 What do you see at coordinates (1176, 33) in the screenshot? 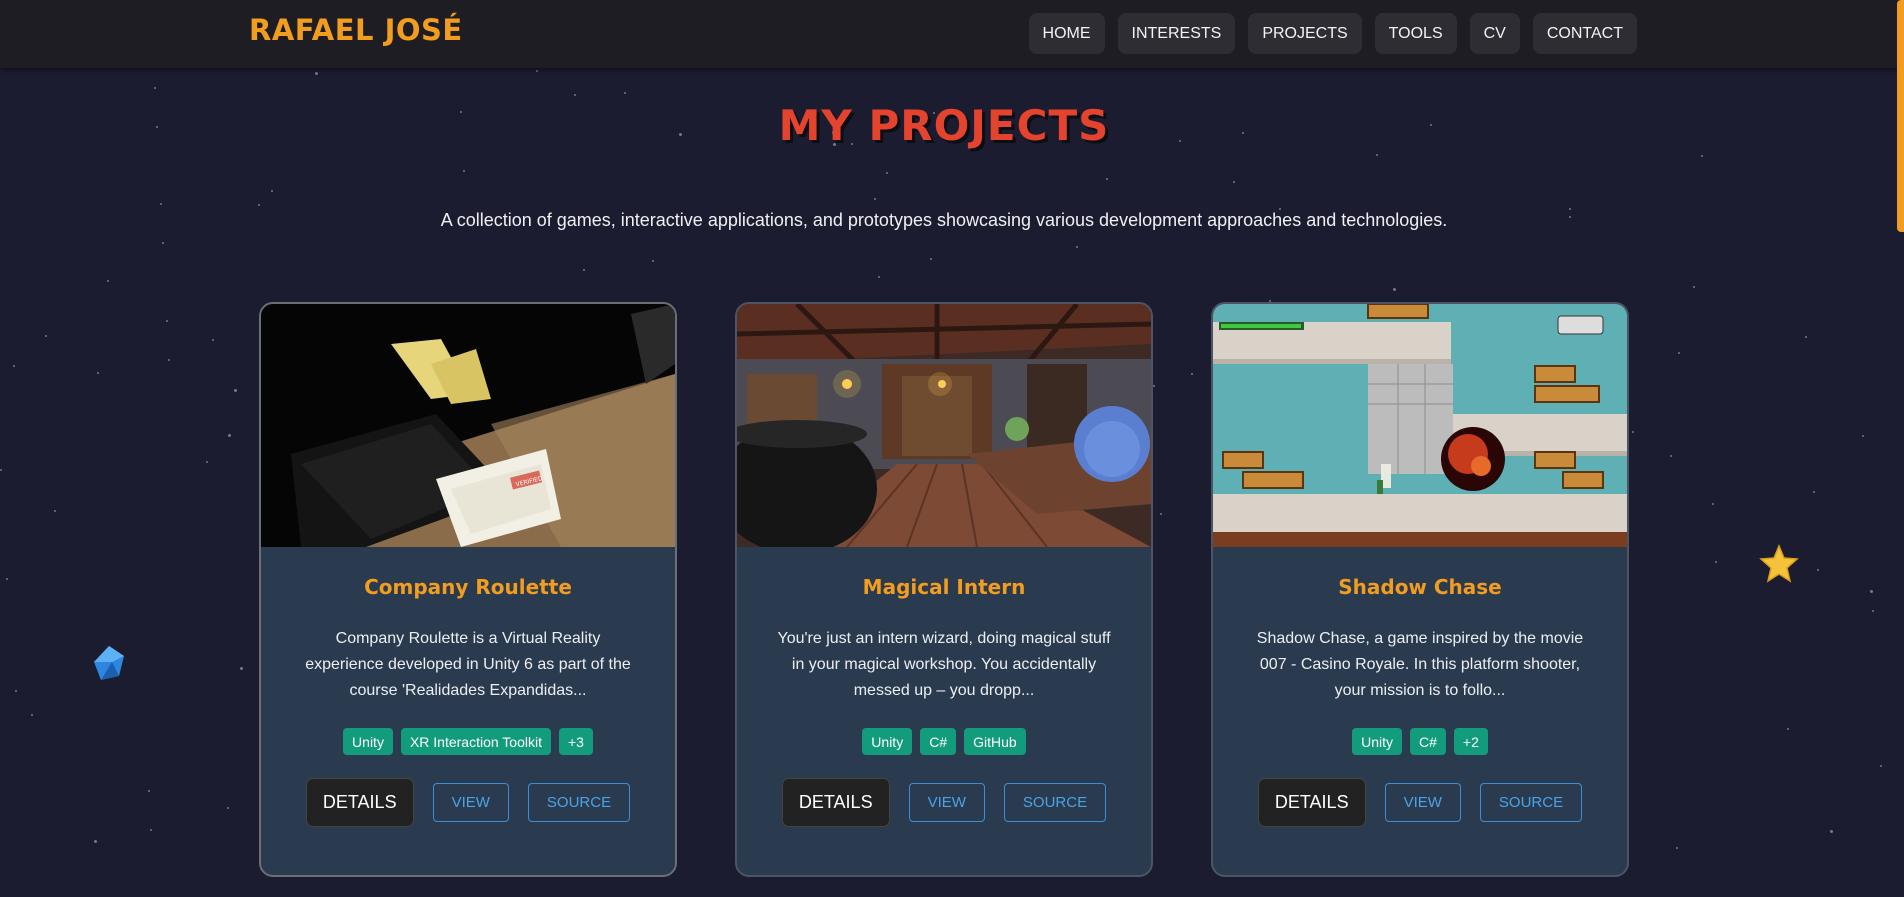
I see `nav-interests: INTERESTS` at bounding box center [1176, 33].